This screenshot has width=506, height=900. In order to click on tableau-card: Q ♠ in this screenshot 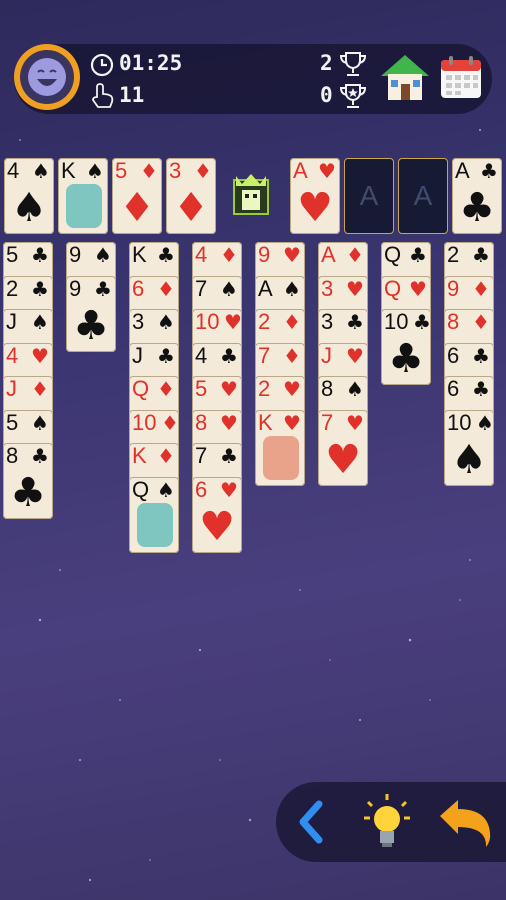, I will do `click(154, 515)`.